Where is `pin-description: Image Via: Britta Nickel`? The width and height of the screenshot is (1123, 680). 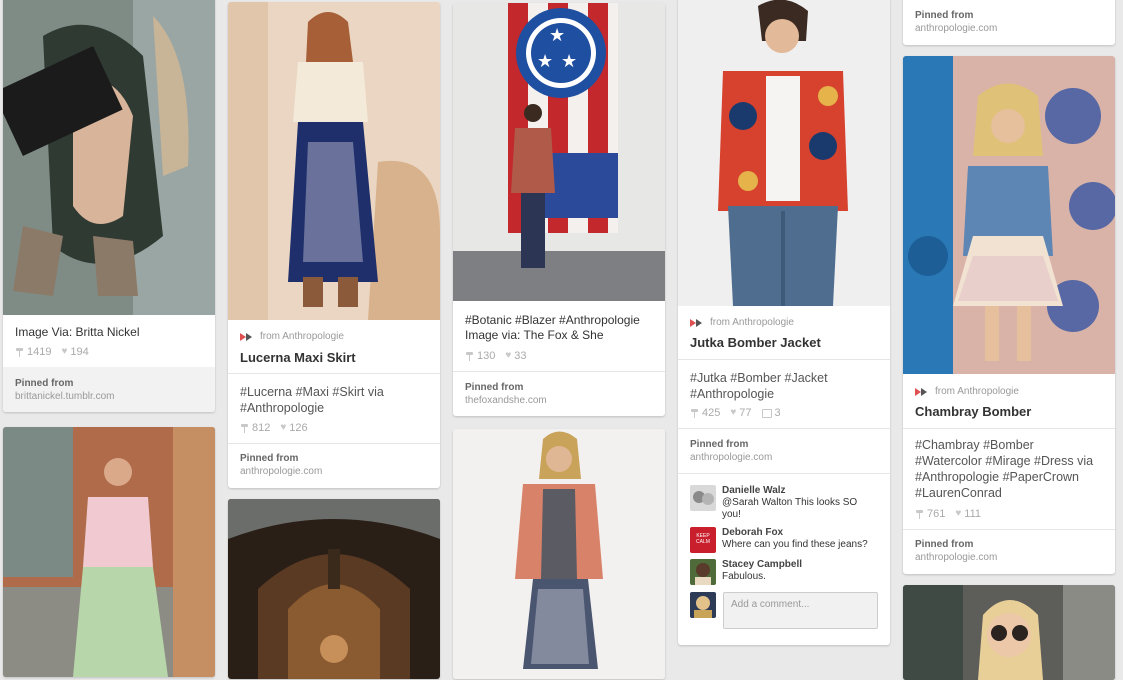 pin-description: Image Via: Britta Nickel is located at coordinates (77, 332).